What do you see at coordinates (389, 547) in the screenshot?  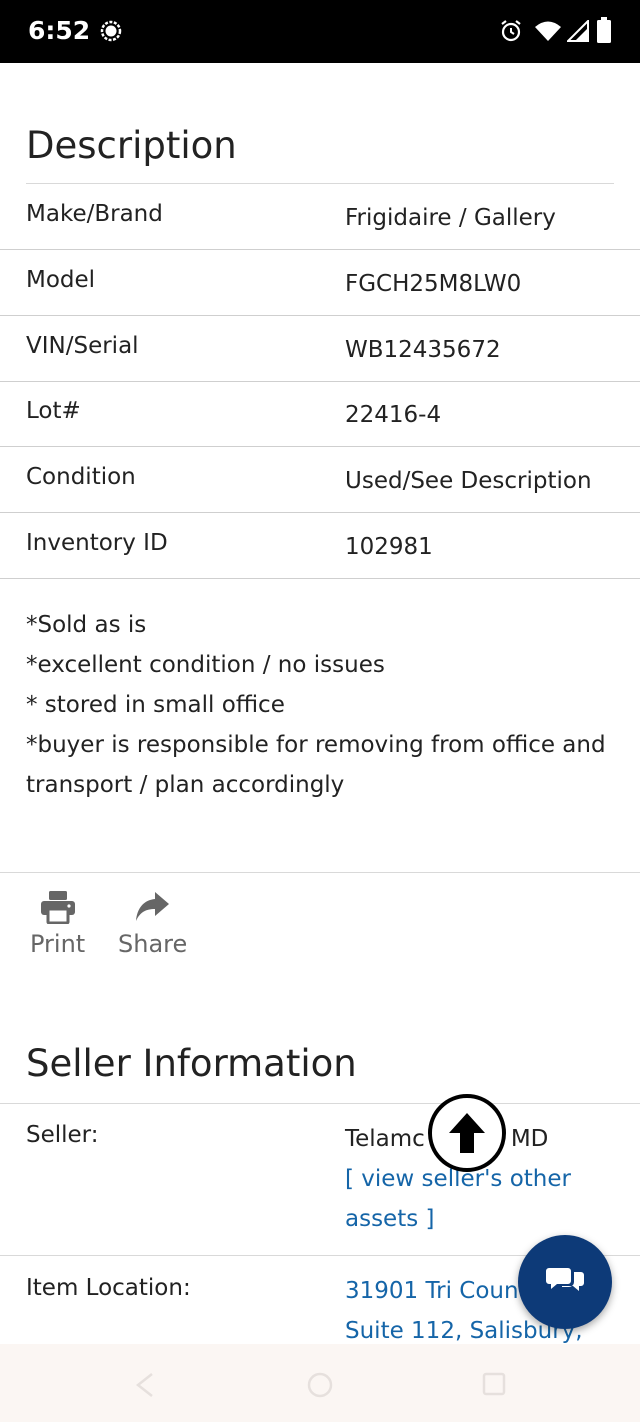 I see `spec-value: 102981` at bounding box center [389, 547].